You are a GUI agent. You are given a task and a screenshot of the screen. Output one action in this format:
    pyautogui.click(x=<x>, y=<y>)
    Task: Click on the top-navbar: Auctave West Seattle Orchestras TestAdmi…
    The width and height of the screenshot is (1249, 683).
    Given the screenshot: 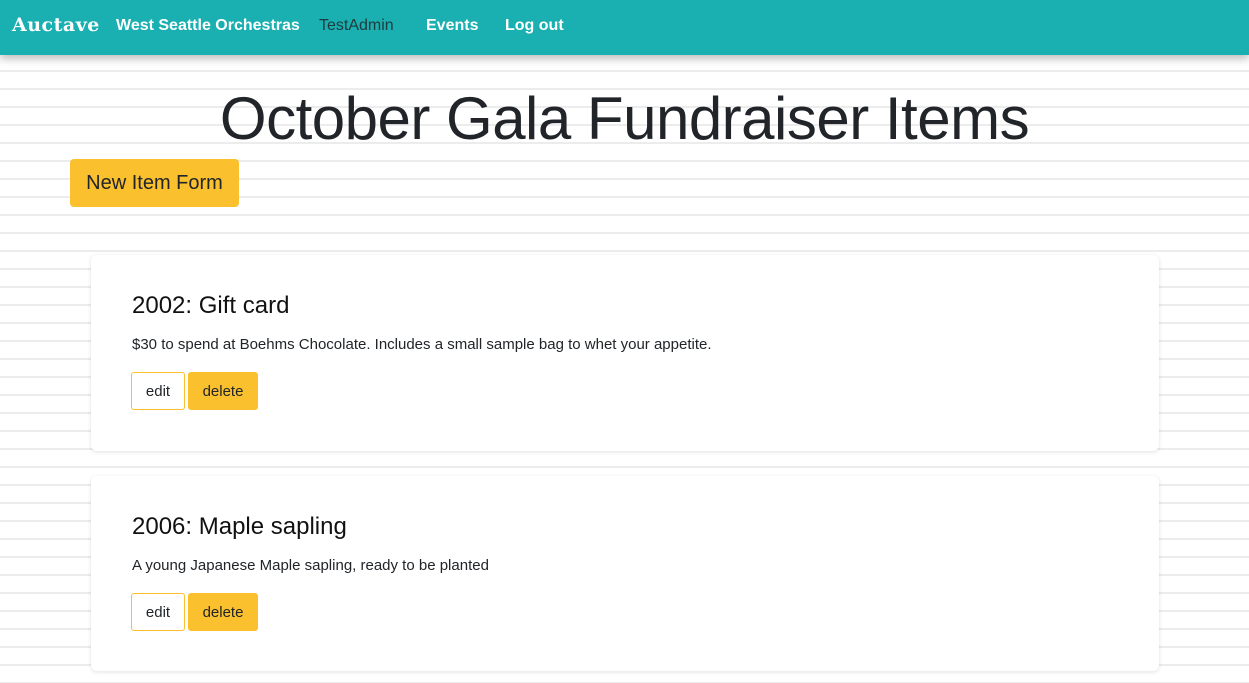 What is the action you would take?
    pyautogui.click(x=624, y=27)
    